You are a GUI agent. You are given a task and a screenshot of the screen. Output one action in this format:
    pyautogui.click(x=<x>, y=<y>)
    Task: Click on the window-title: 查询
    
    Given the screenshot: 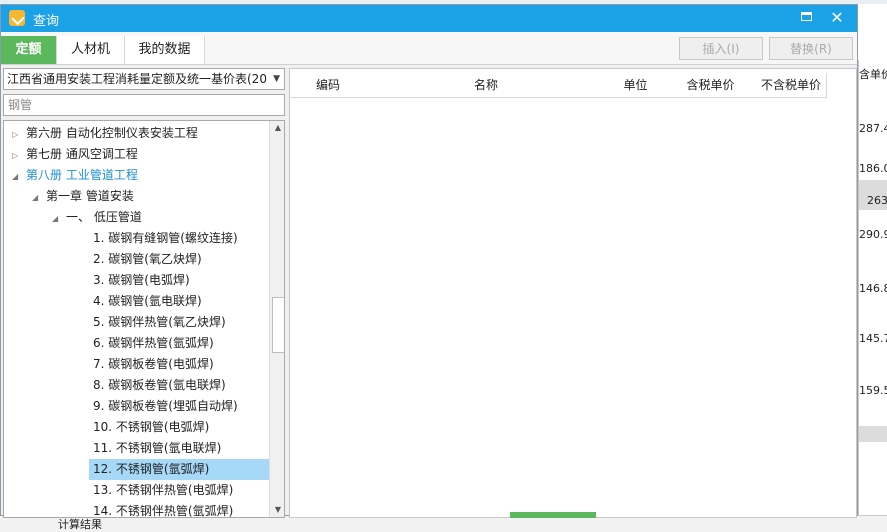 What is the action you would take?
    pyautogui.click(x=46, y=21)
    